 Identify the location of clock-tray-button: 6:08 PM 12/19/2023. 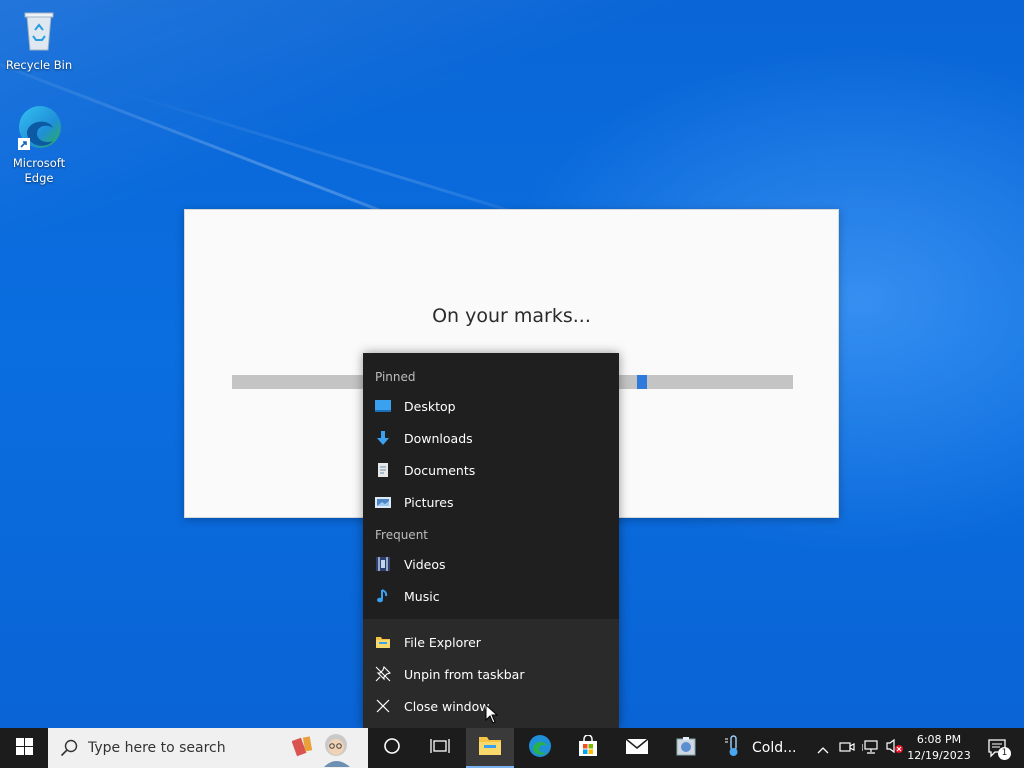
(939, 748).